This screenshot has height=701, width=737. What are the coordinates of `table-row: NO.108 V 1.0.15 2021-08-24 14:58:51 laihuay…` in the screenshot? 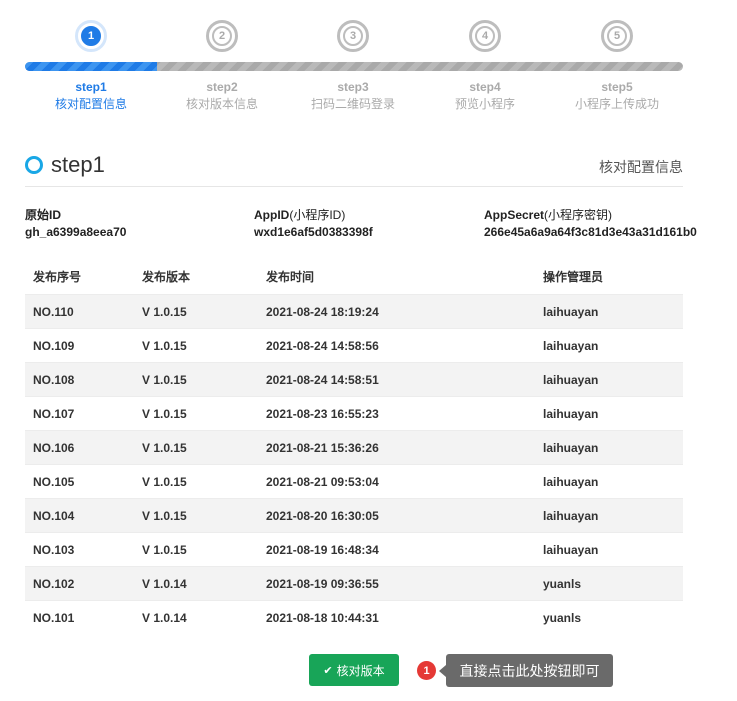 It's located at (354, 379).